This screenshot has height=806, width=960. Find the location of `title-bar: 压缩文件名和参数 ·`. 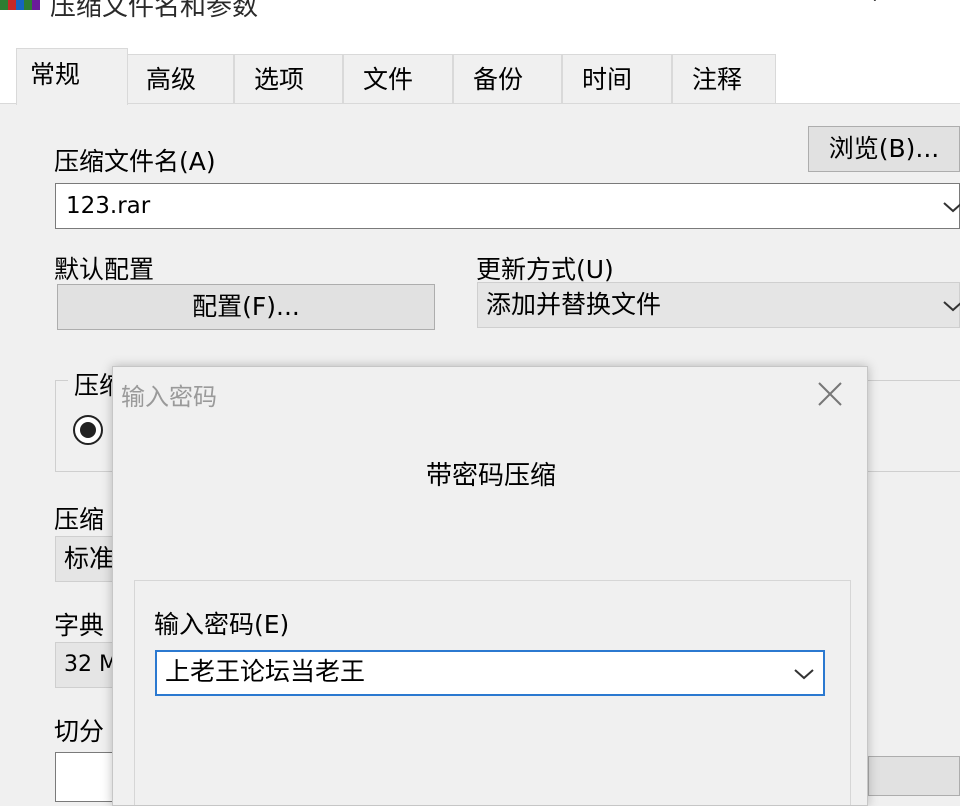

title-bar: 压缩文件名和参数 · is located at coordinates (480, 13).